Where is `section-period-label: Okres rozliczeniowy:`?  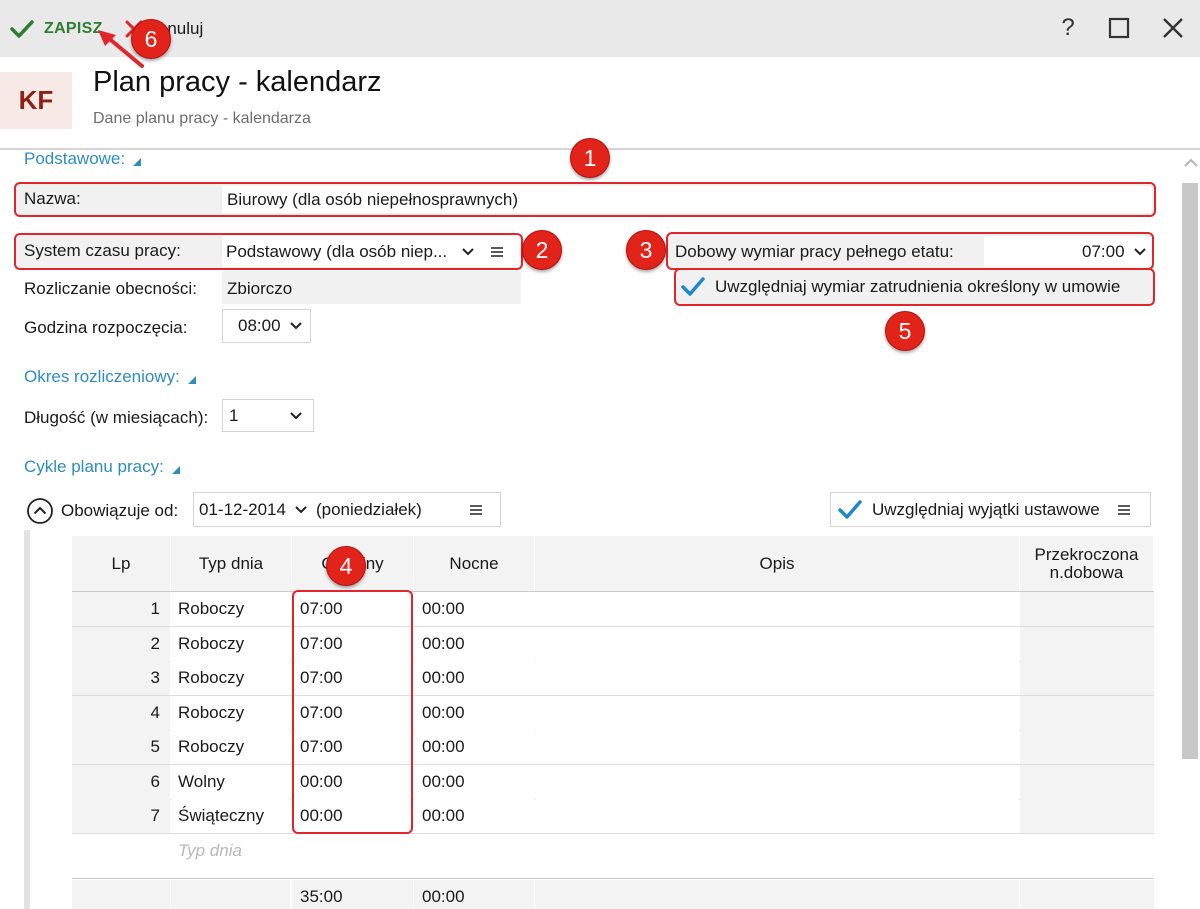 section-period-label: Okres rozliczeniowy: is located at coordinates (102, 376).